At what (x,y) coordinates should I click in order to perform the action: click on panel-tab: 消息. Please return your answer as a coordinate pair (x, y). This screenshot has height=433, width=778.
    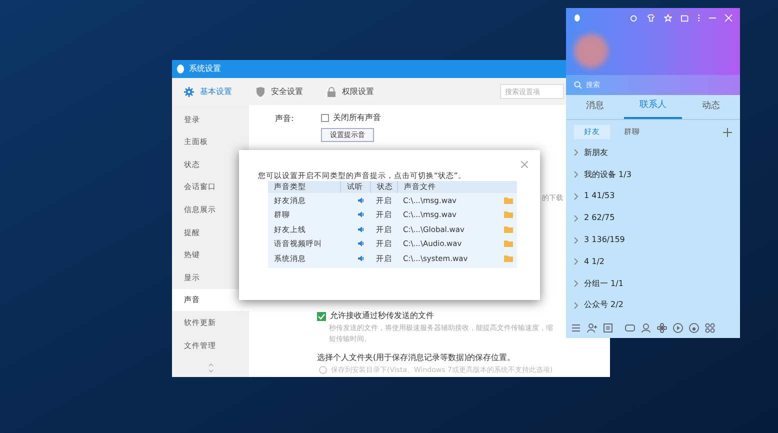
    Looking at the image, I should click on (595, 107).